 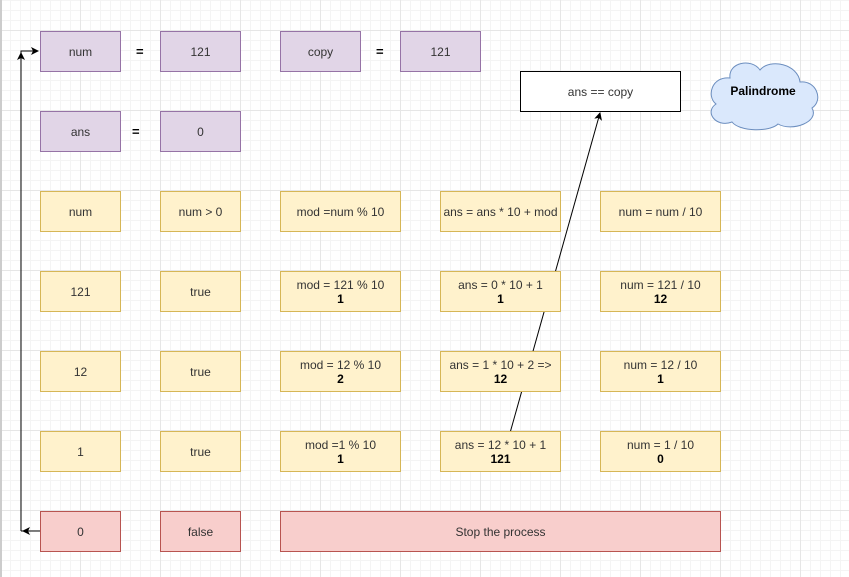 I want to click on cell-text: num = 1 / 10, so click(x=660, y=444).